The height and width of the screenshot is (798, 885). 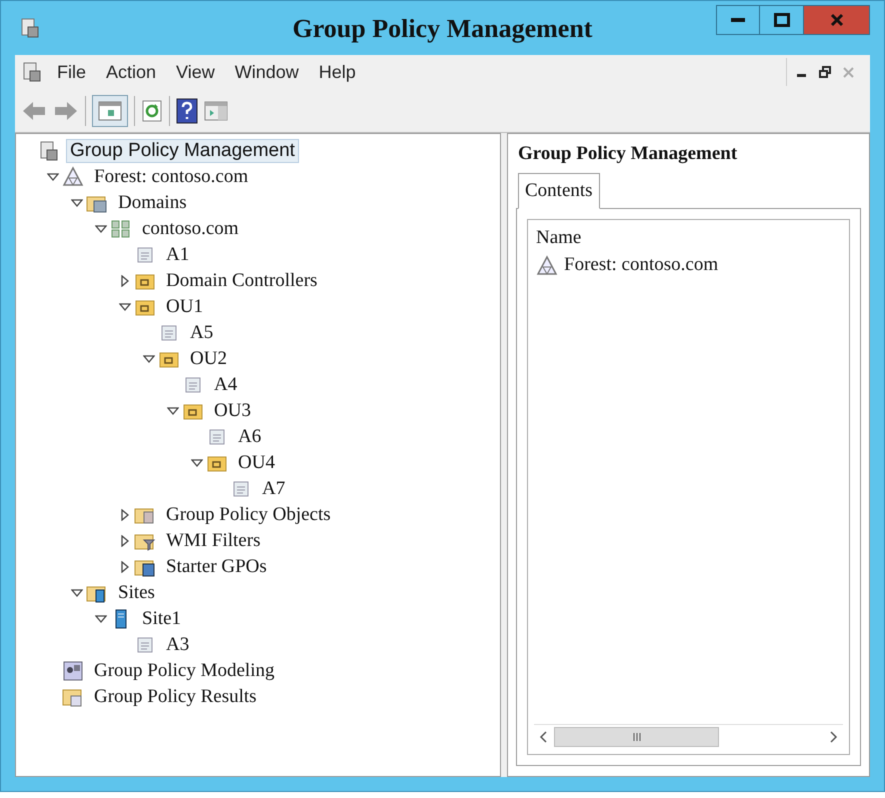 What do you see at coordinates (131, 72) in the screenshot?
I see `menu-item: Action` at bounding box center [131, 72].